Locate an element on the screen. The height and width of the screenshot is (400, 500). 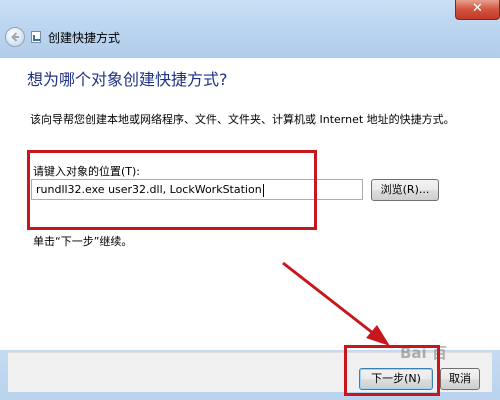
annotation-input-highlight is located at coordinates (172, 190).